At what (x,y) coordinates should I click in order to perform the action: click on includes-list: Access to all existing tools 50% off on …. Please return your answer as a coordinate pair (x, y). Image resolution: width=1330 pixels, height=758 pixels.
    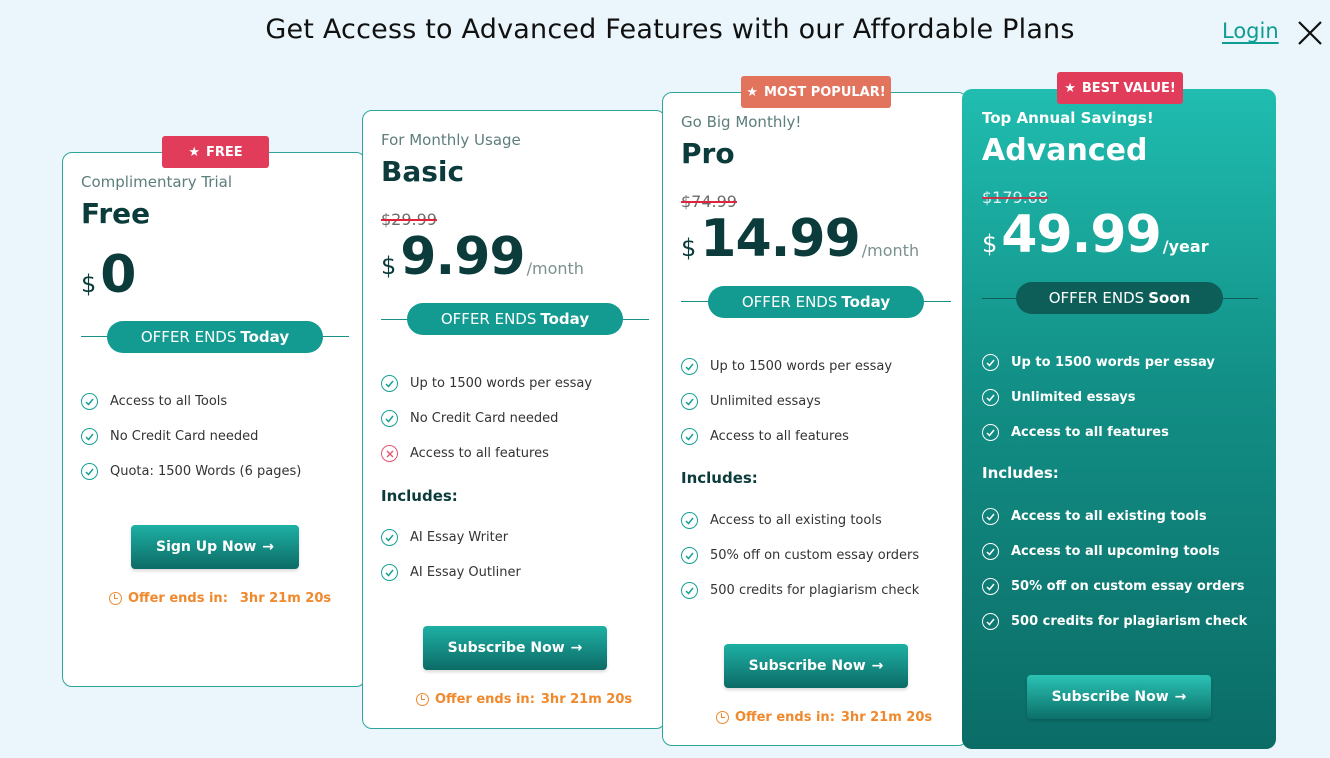
    Looking at the image, I should click on (800, 555).